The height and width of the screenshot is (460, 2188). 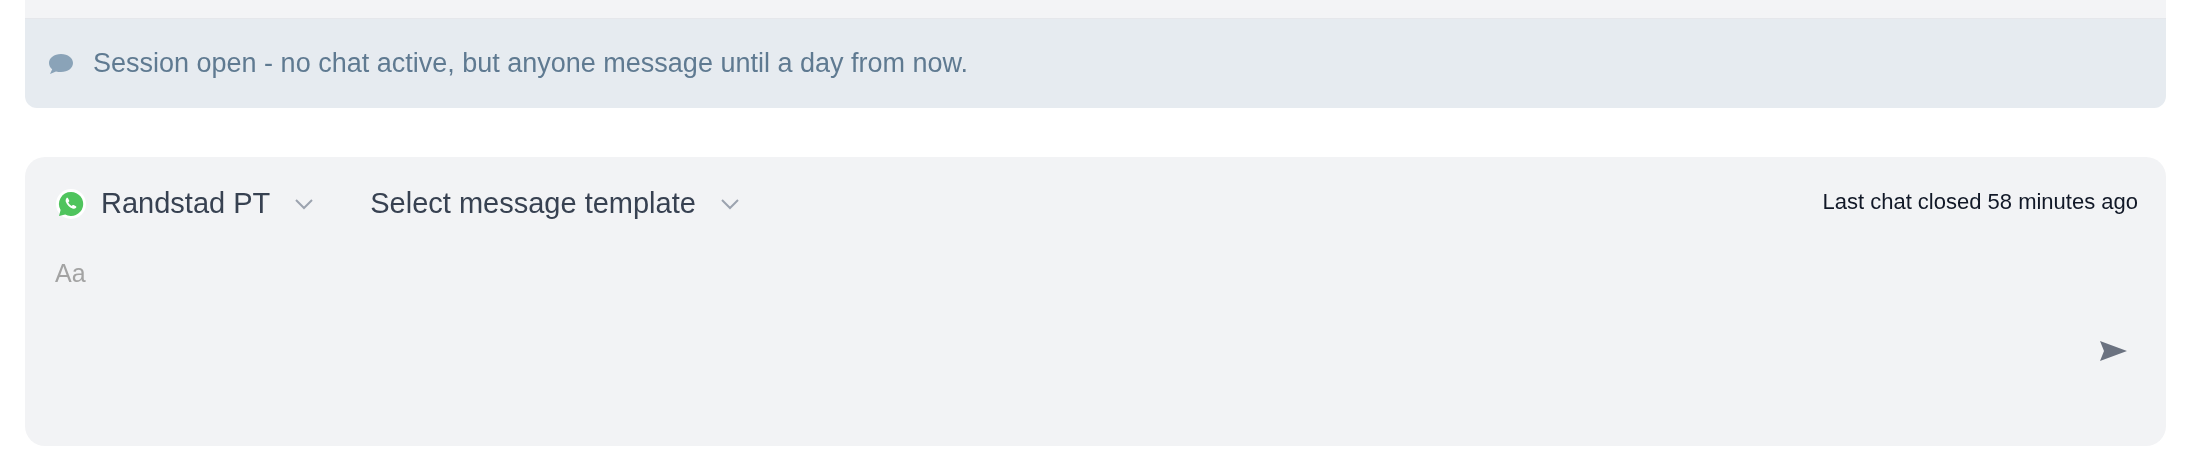 What do you see at coordinates (185, 203) in the screenshot?
I see `channel-dropdown: Randstad PT` at bounding box center [185, 203].